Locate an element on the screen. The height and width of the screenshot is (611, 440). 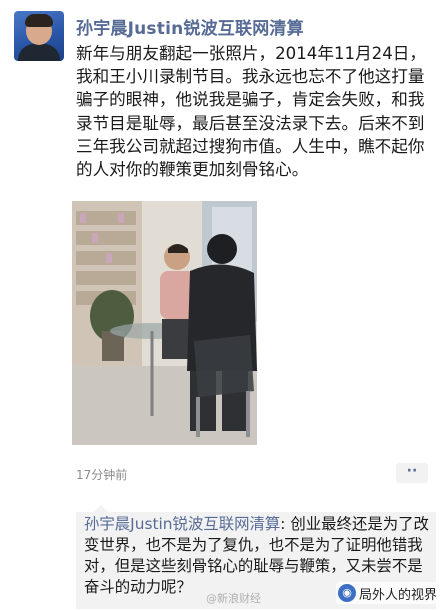
author-name: 孙宇晨Justin锐波互联网清算 is located at coordinates (190, 26).